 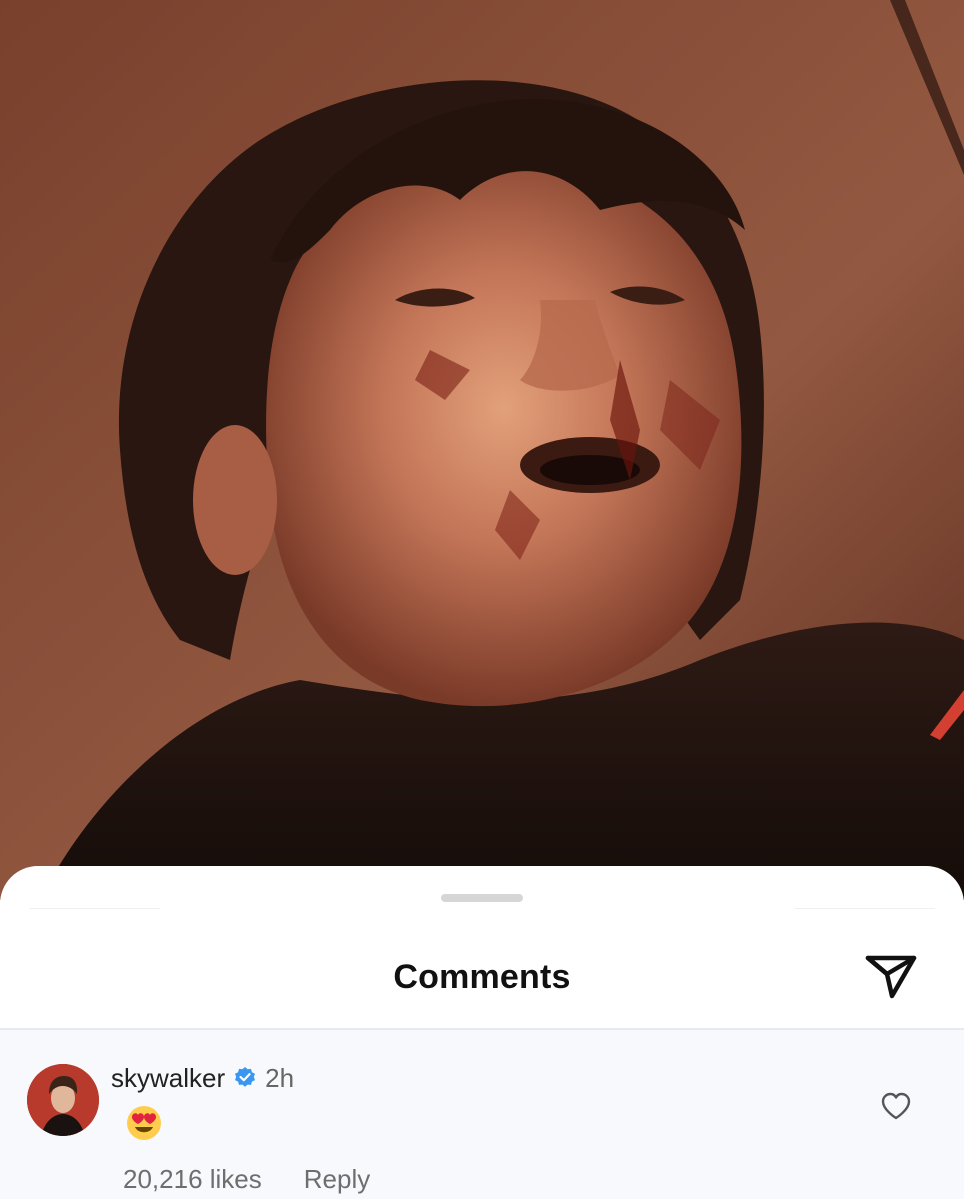 What do you see at coordinates (337, 1179) in the screenshot?
I see `reply-button: Reply` at bounding box center [337, 1179].